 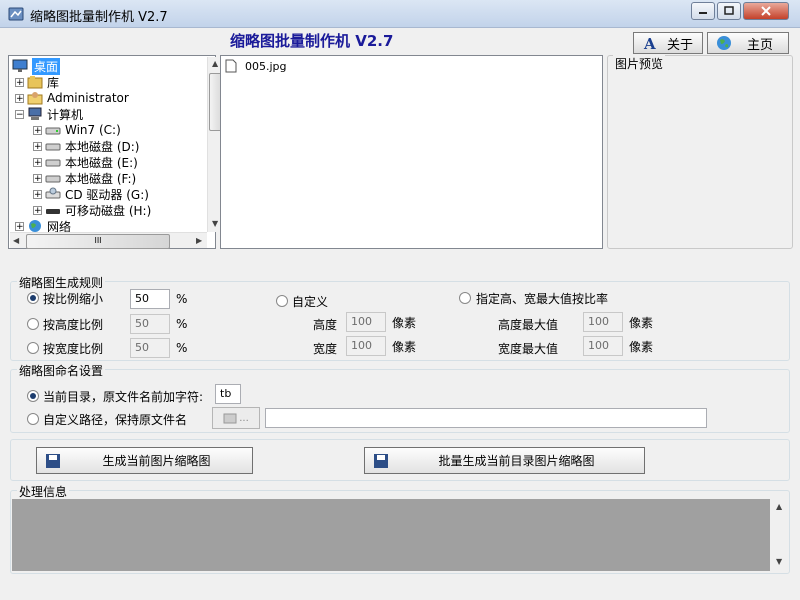 What do you see at coordinates (98, 241) in the screenshot?
I see `scroll-thumb: III` at bounding box center [98, 241].